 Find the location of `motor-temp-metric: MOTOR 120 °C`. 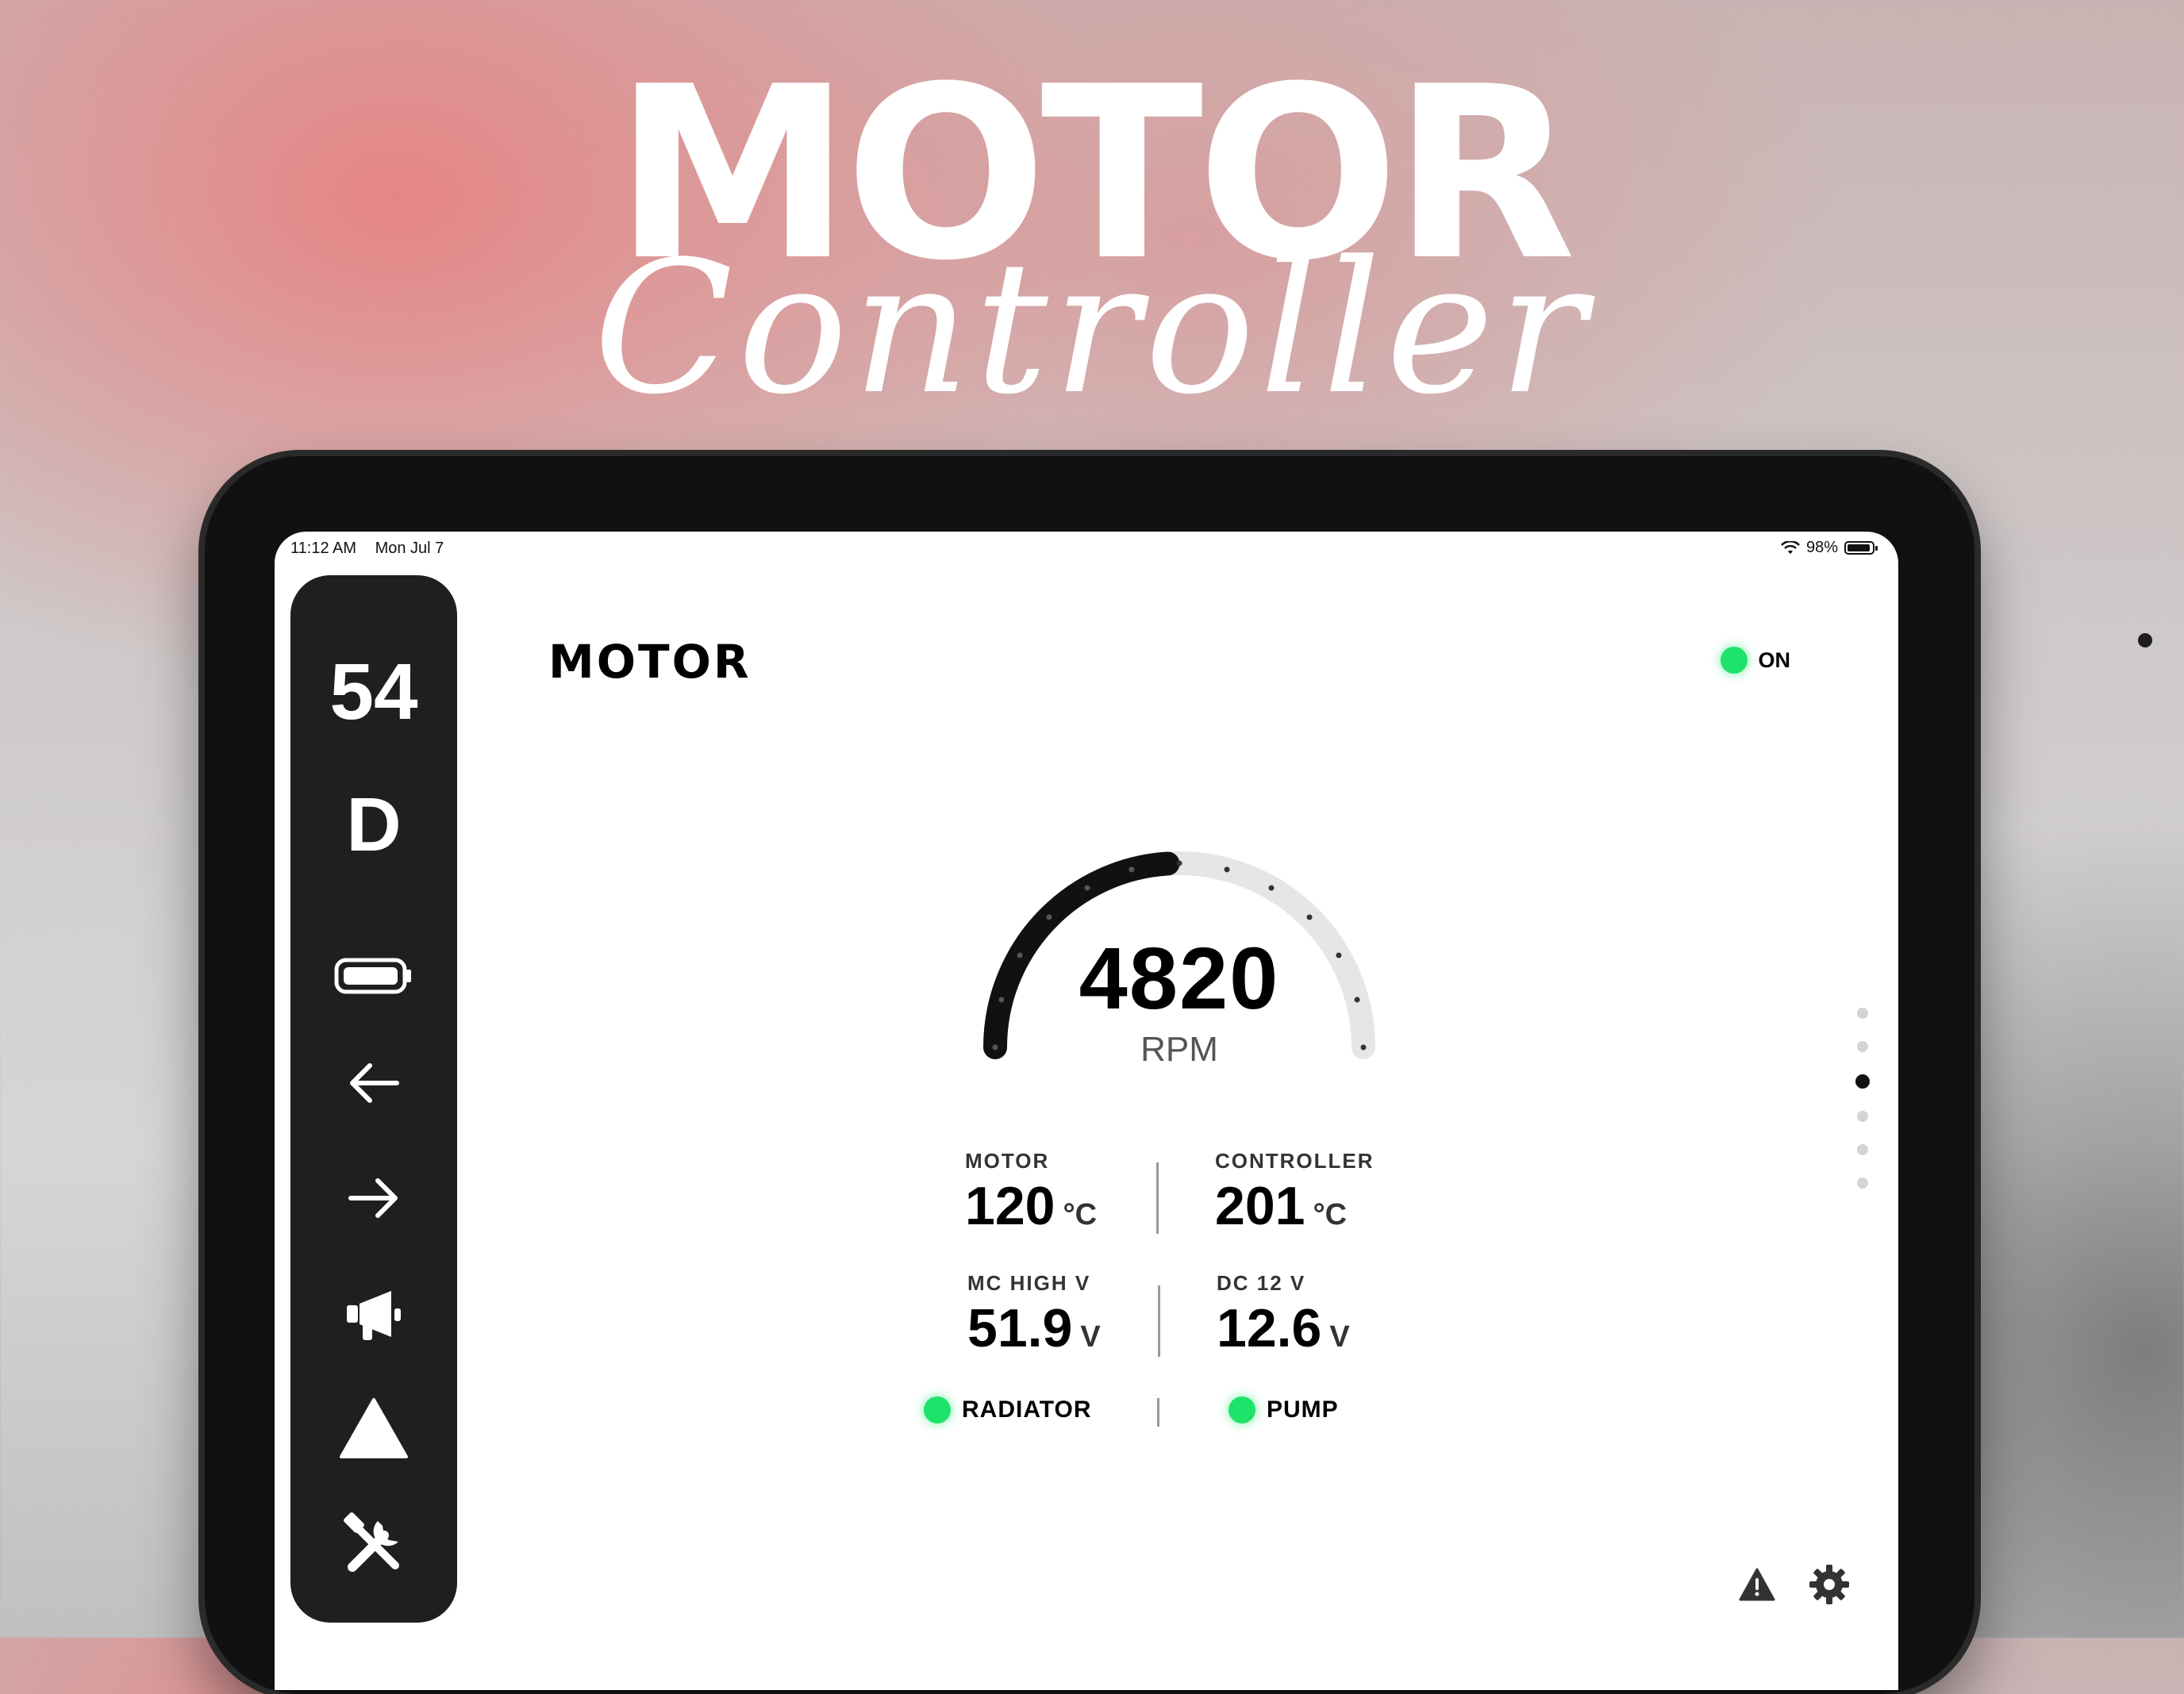

motor-temp-metric: MOTOR 120 °C is located at coordinates (1031, 1193).